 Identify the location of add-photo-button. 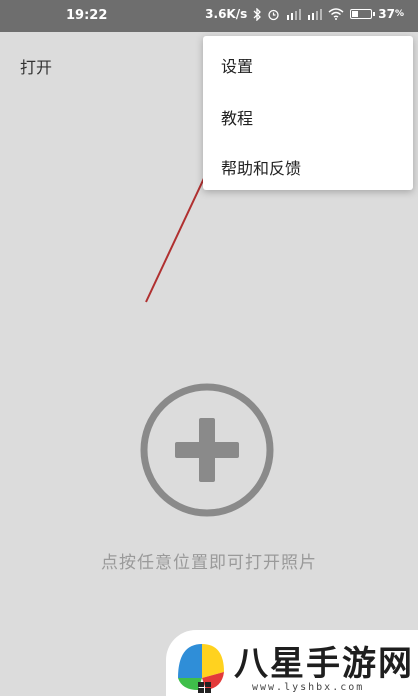
(207, 450).